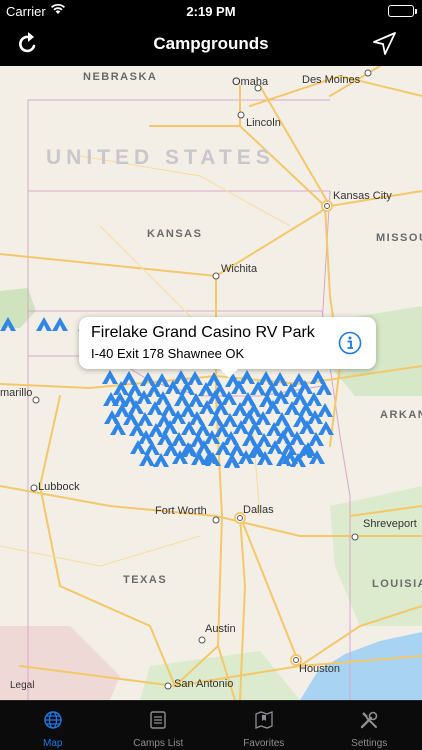 This screenshot has width=422, height=750. Describe the element at coordinates (264, 743) in the screenshot. I see `tab-favorites-label: Favorites` at that location.